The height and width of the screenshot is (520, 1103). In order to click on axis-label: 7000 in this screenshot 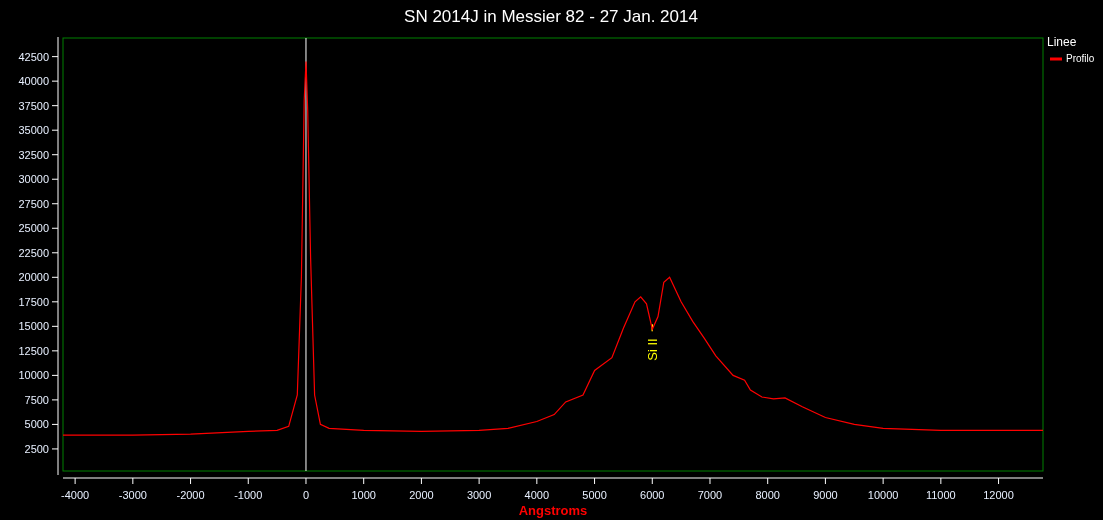, I will do `click(710, 495)`.